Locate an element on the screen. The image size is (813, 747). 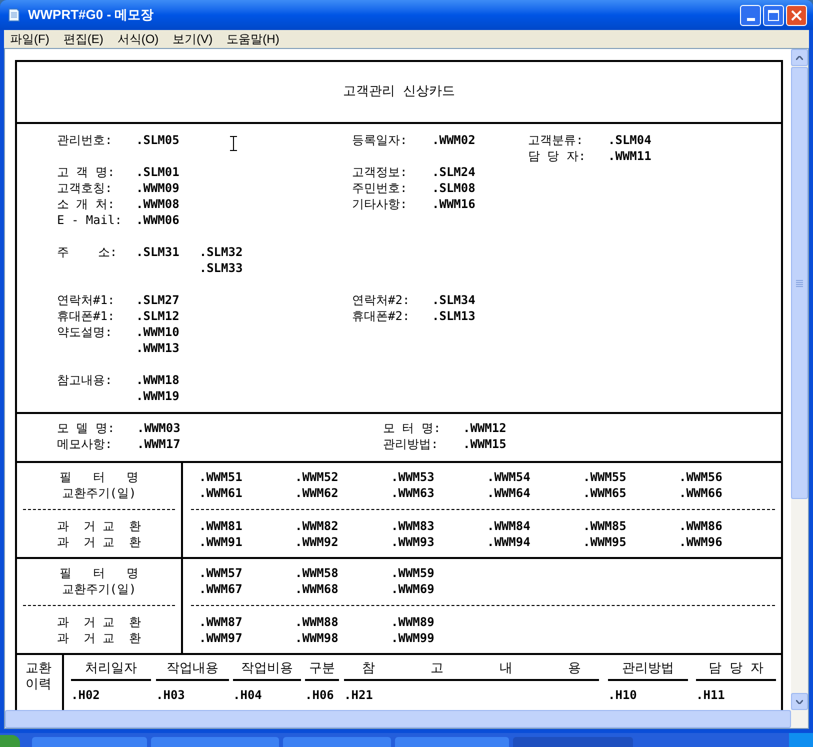
vertical-scrollbar is located at coordinates (799, 379).